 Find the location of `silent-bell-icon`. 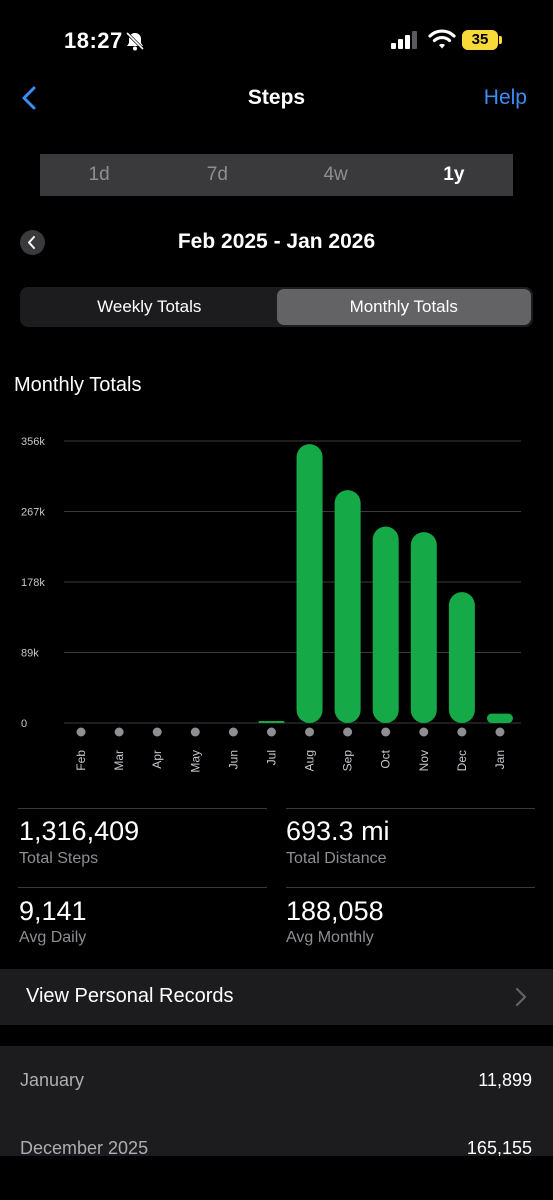

silent-bell-icon is located at coordinates (135, 41).